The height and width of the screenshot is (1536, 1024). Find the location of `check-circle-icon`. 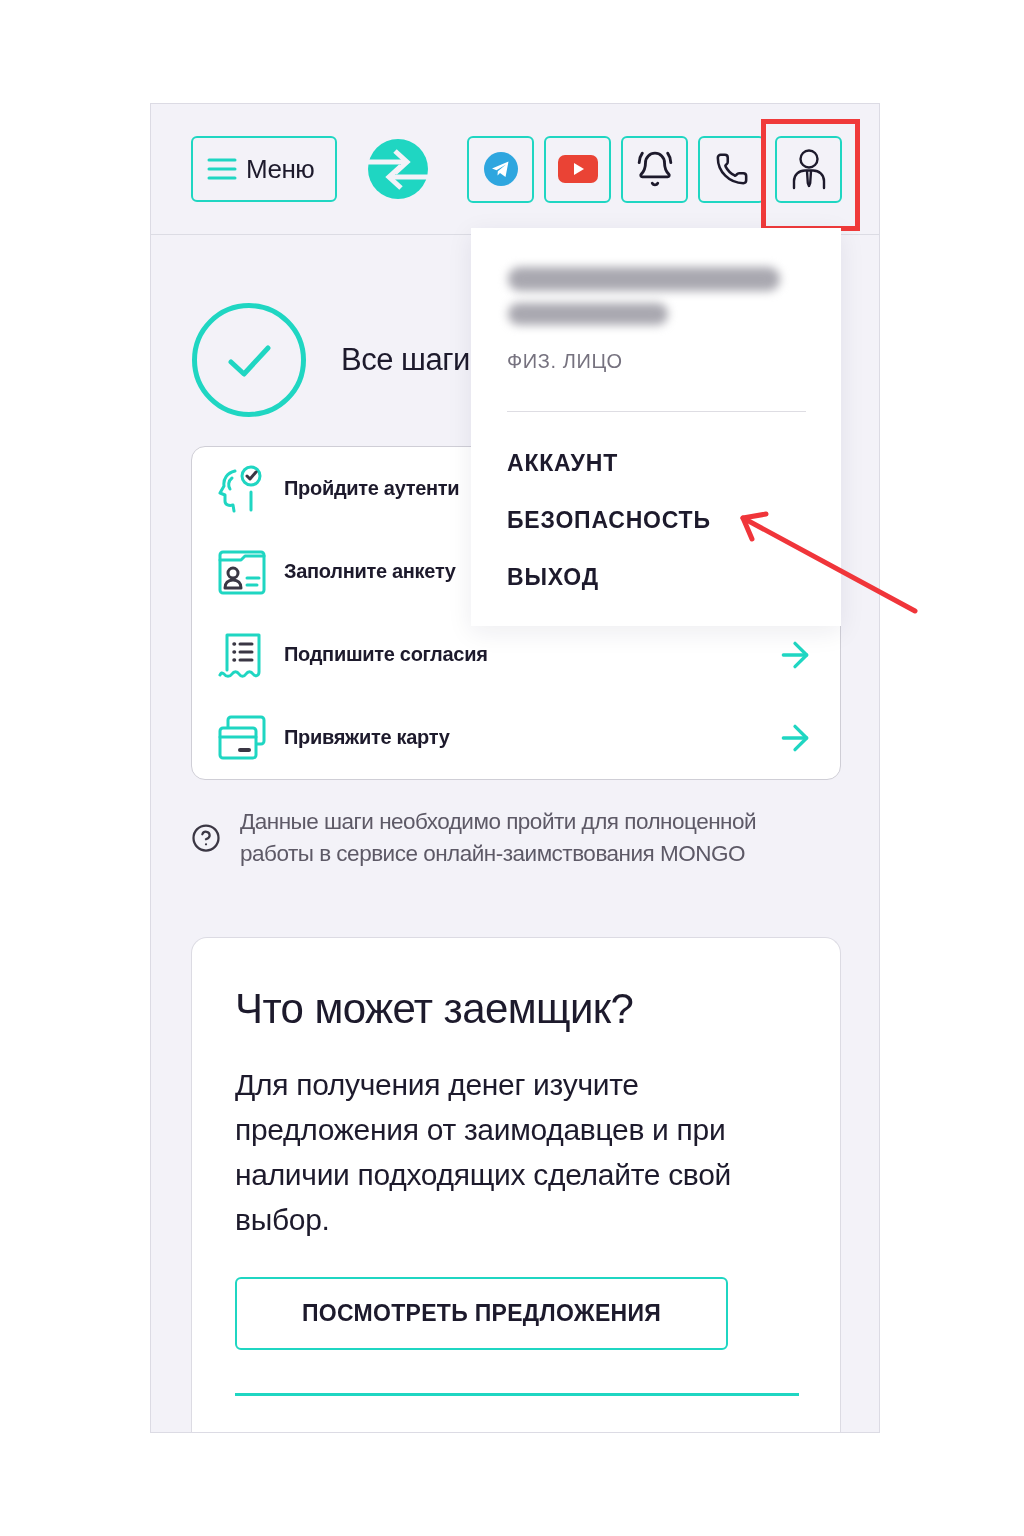

check-circle-icon is located at coordinates (249, 360).